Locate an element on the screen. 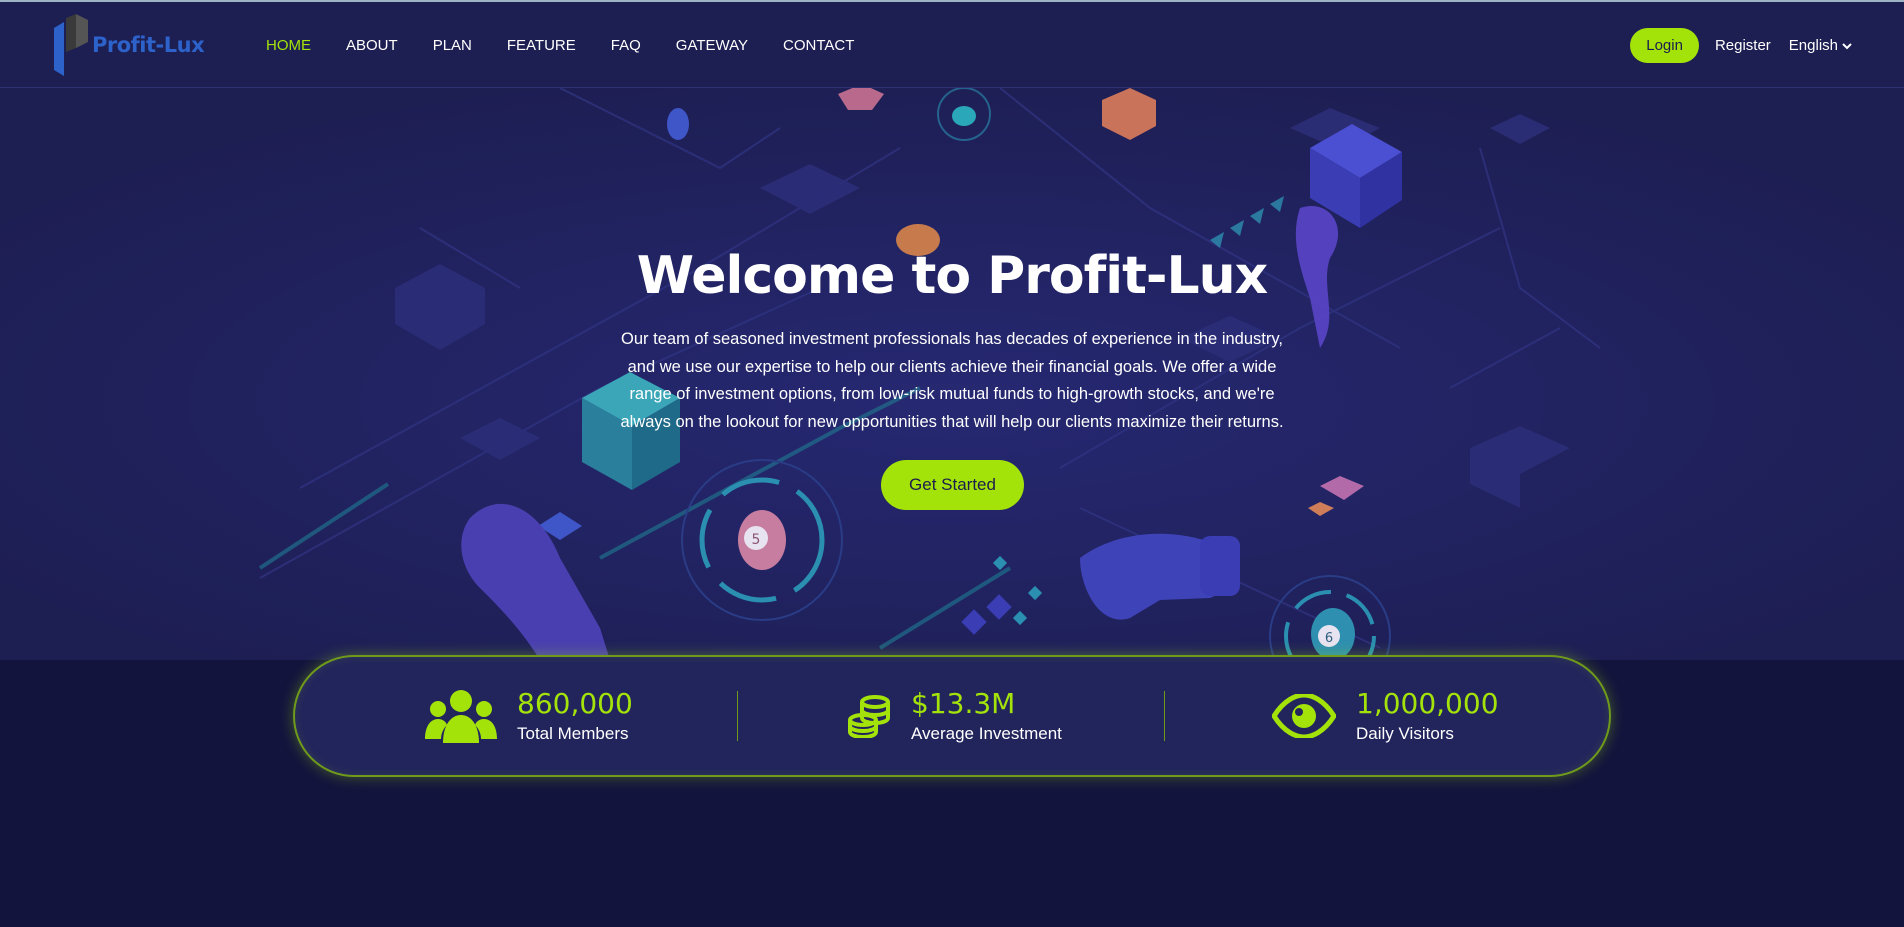 Image resolution: width=1904 pixels, height=927 pixels. coins-icon is located at coordinates (869, 716).